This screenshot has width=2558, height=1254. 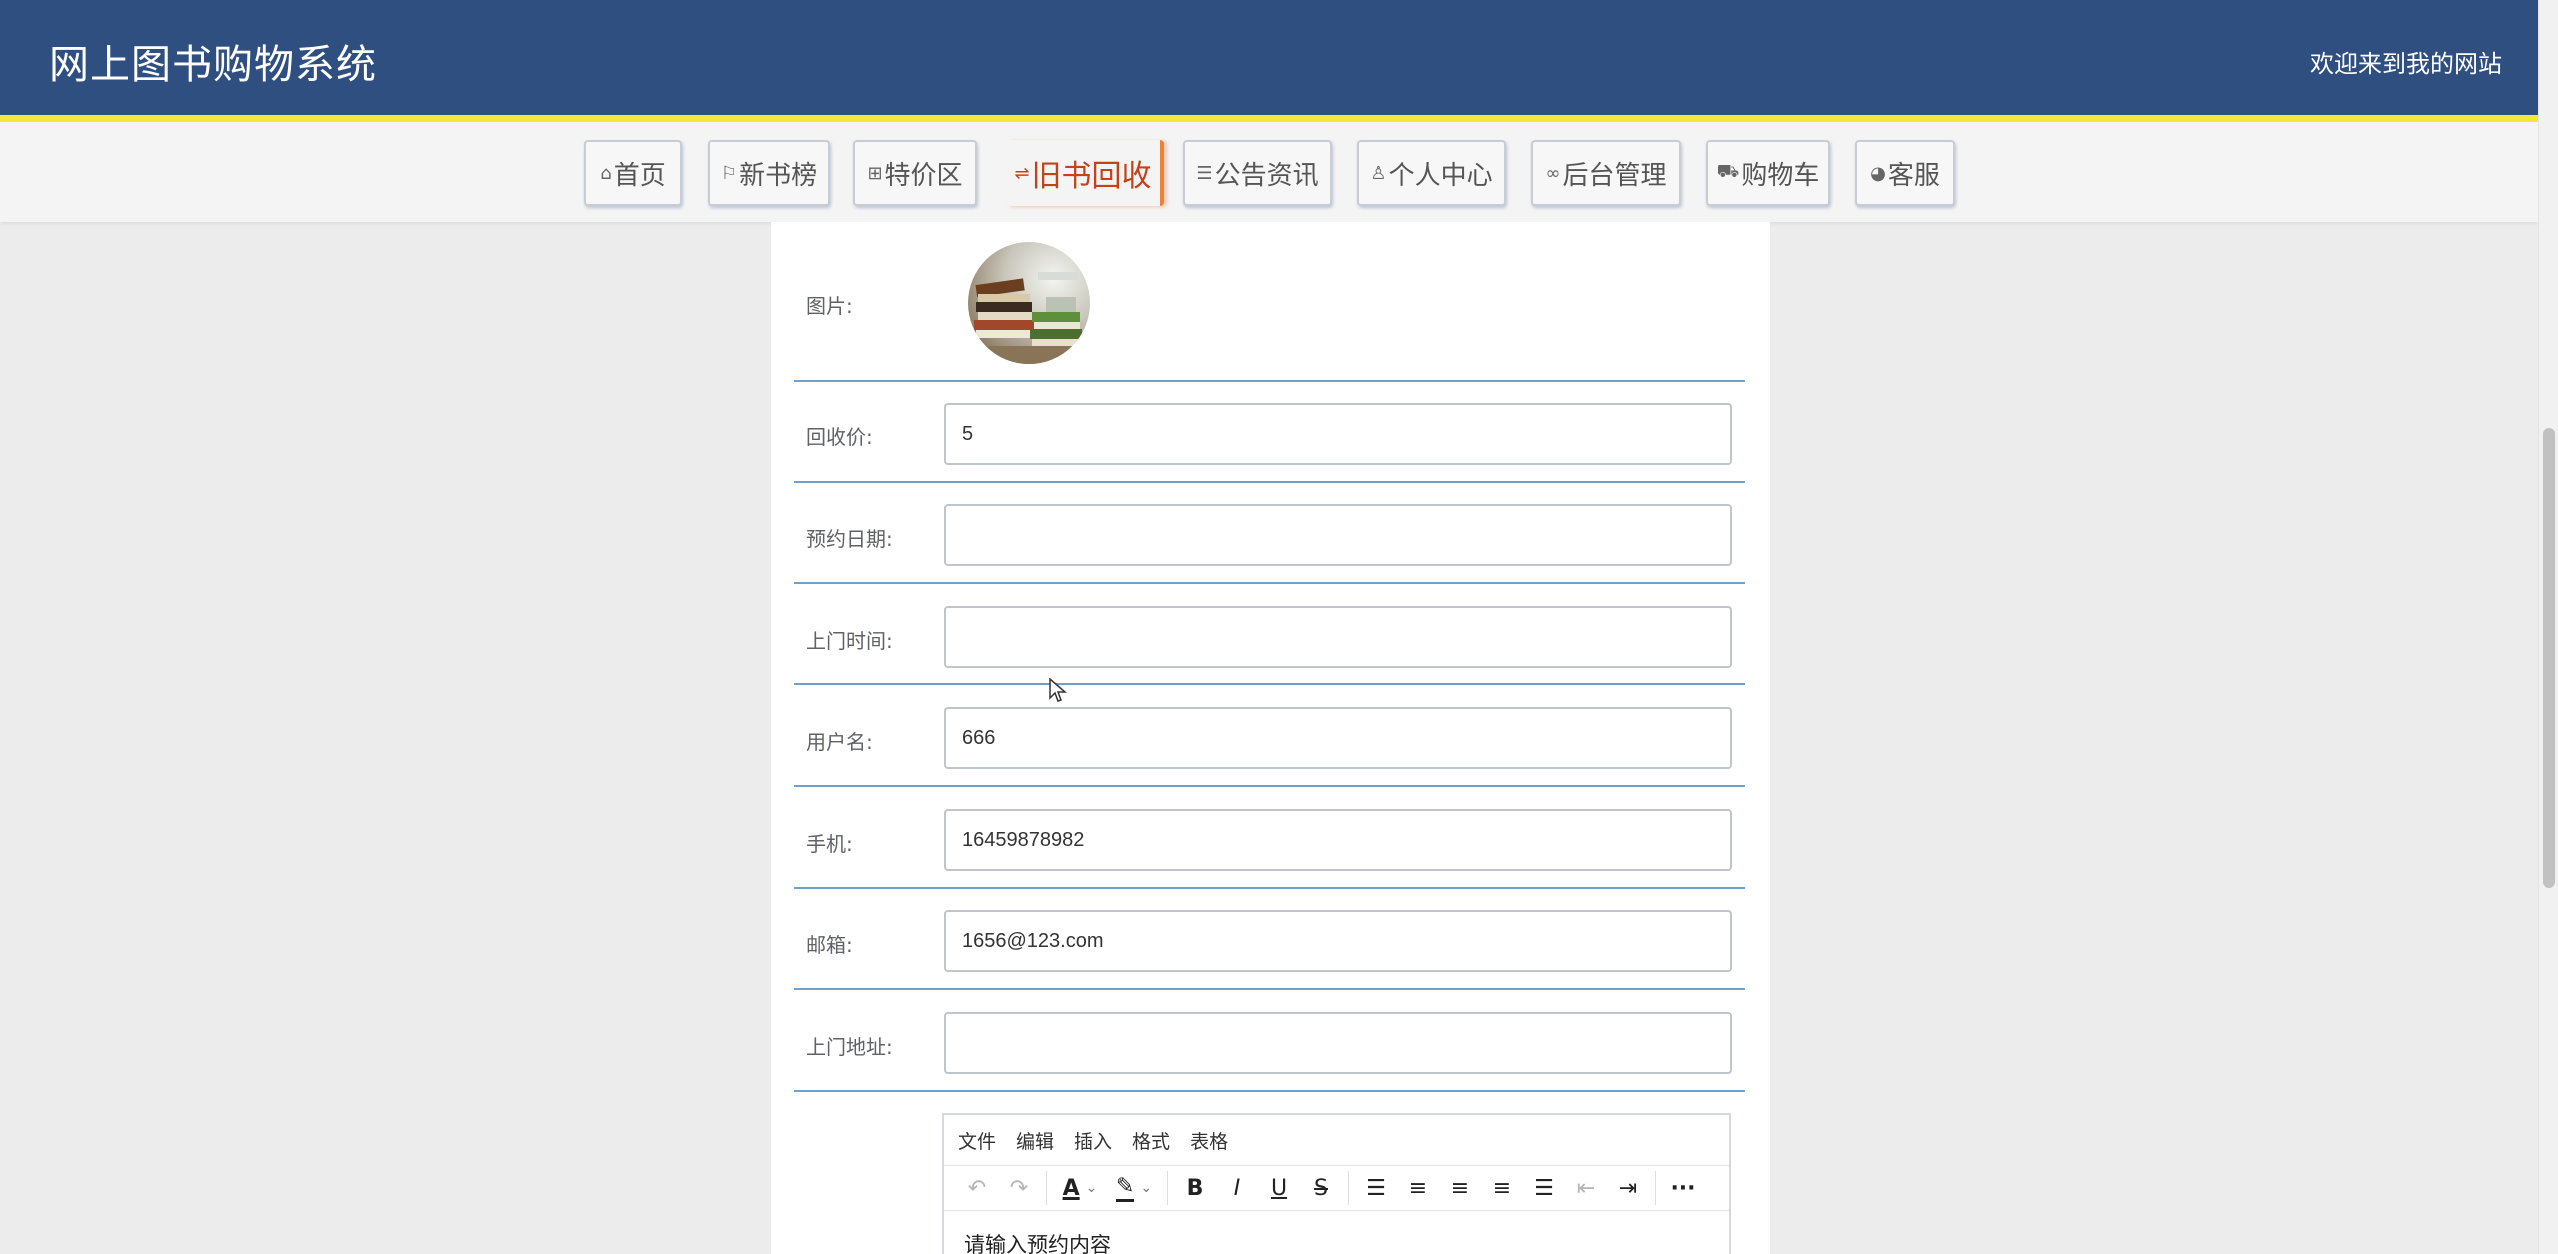 I want to click on nav-personal-center: ♙ 个人中心, so click(x=1431, y=173).